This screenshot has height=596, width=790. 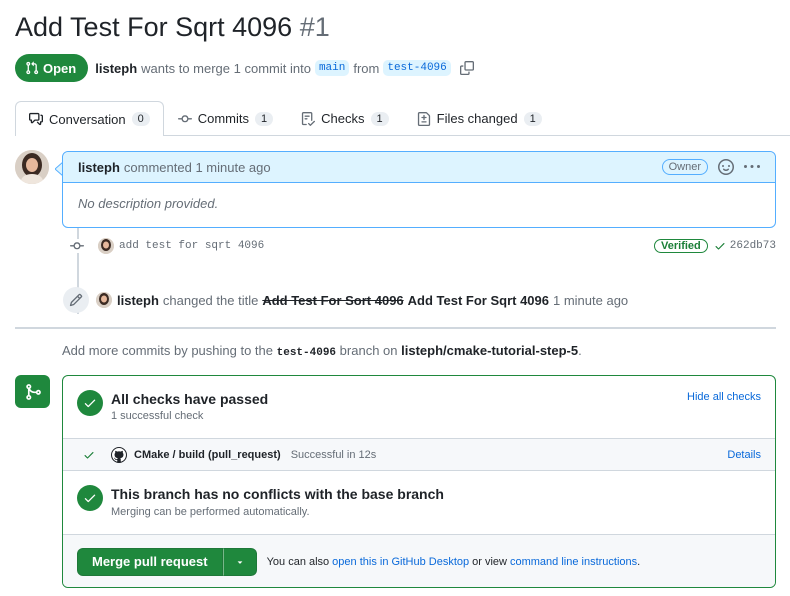 What do you see at coordinates (400, 562) in the screenshot?
I see `github-desktop-link: open this in GitHub Desktop` at bounding box center [400, 562].